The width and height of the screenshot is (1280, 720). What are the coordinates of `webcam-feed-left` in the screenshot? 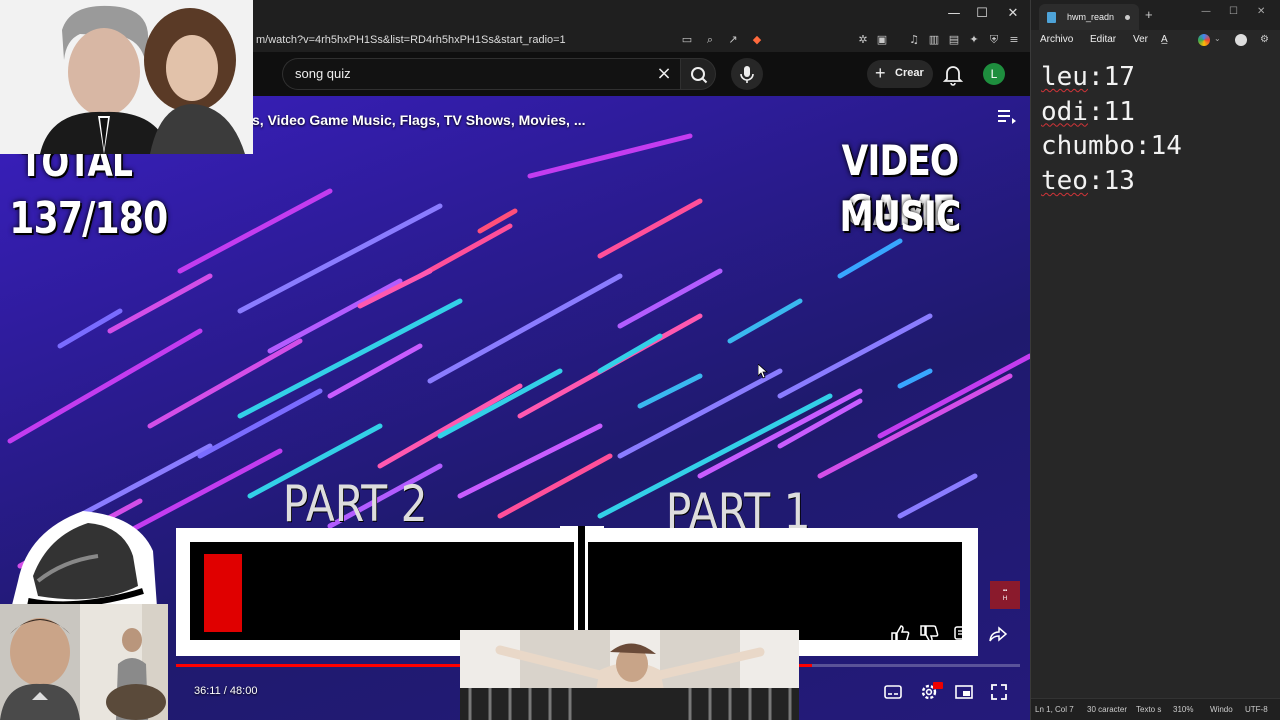 It's located at (40, 662).